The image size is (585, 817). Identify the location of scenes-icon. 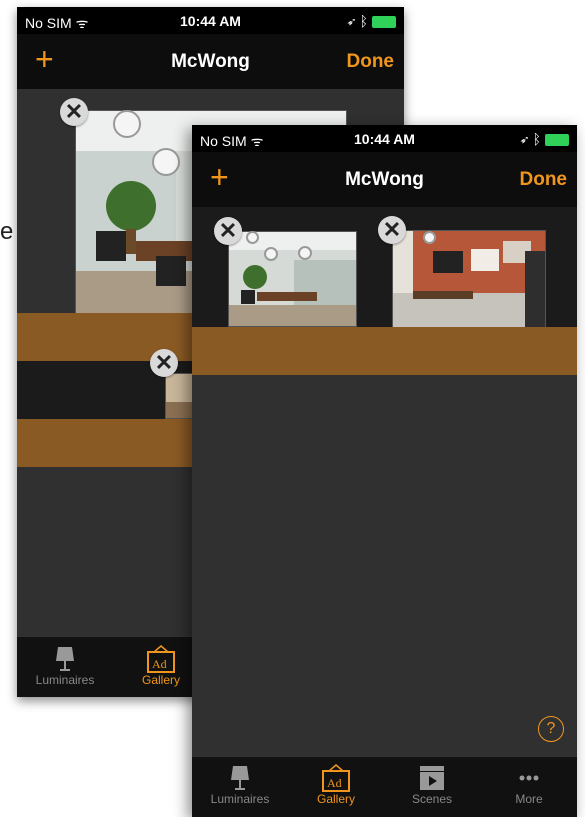
(432, 778).